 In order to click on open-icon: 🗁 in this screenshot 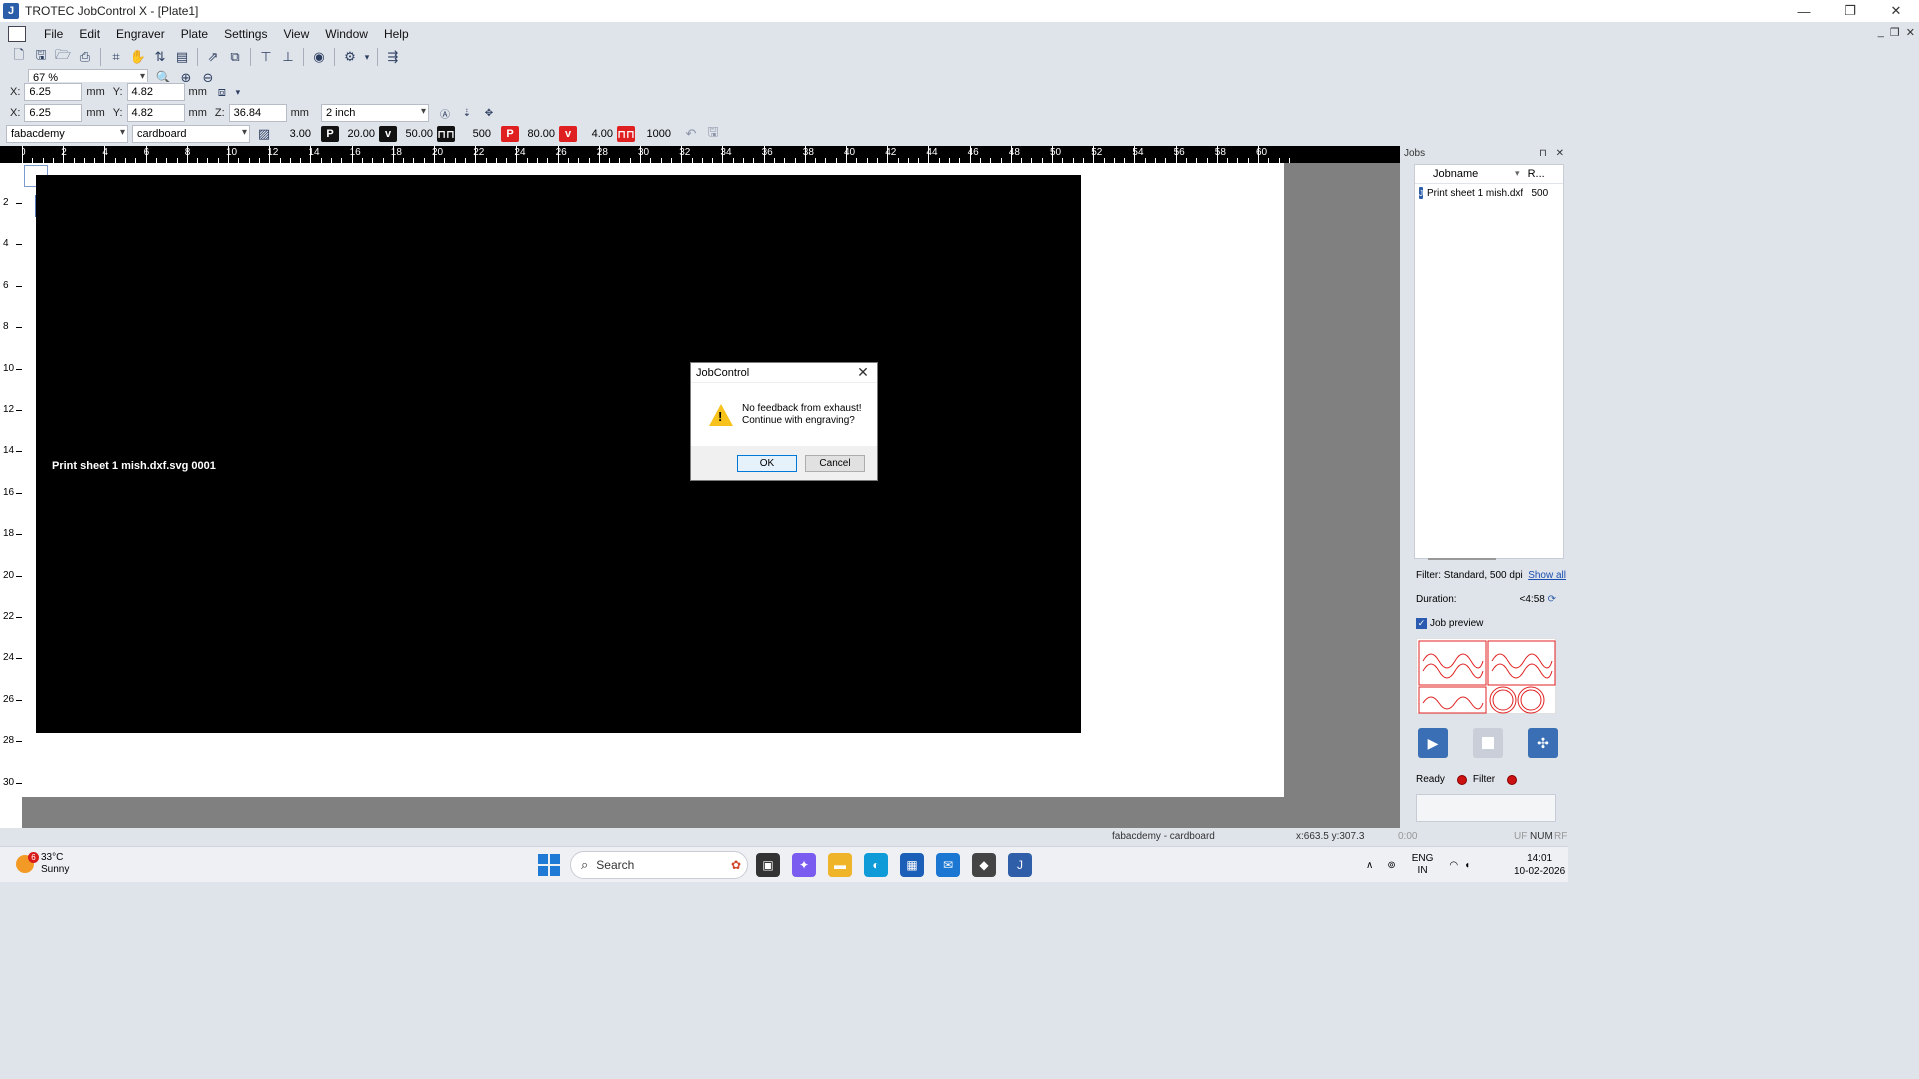, I will do `click(63, 57)`.